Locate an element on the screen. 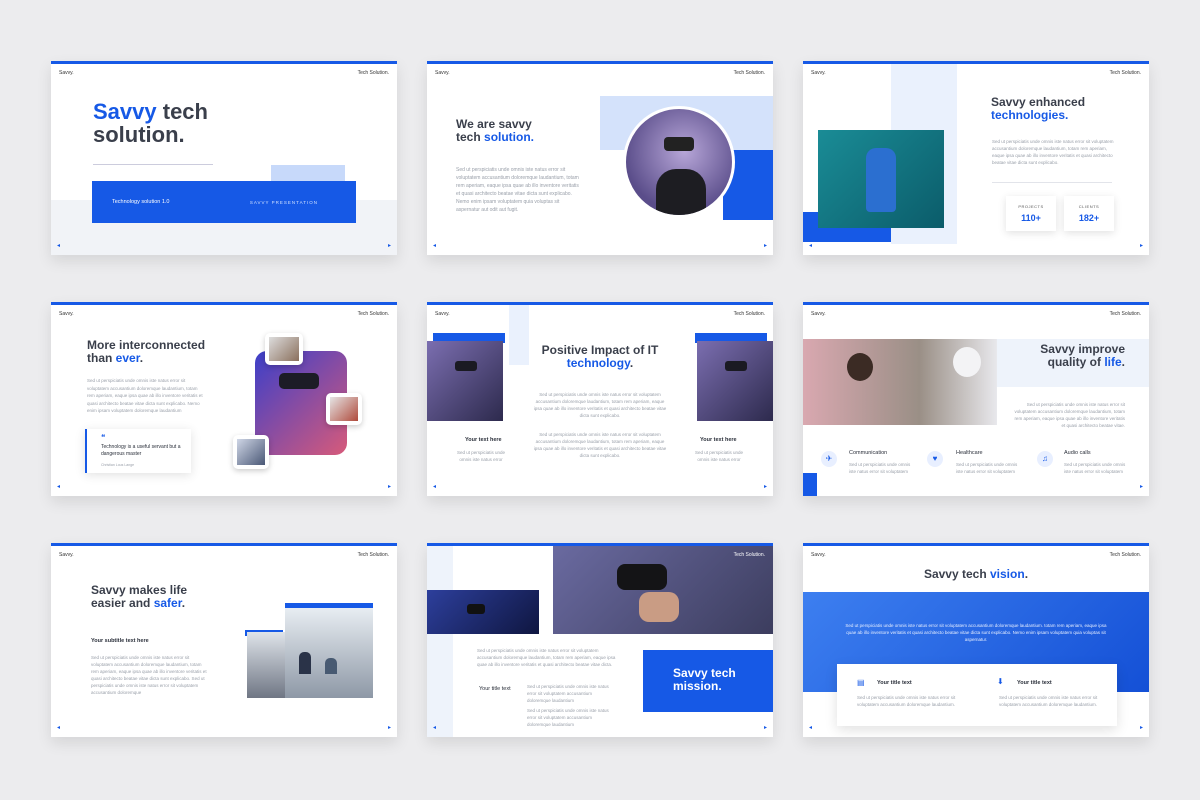  slide-heading: Positive Impact of IT technology. is located at coordinates (600, 356).